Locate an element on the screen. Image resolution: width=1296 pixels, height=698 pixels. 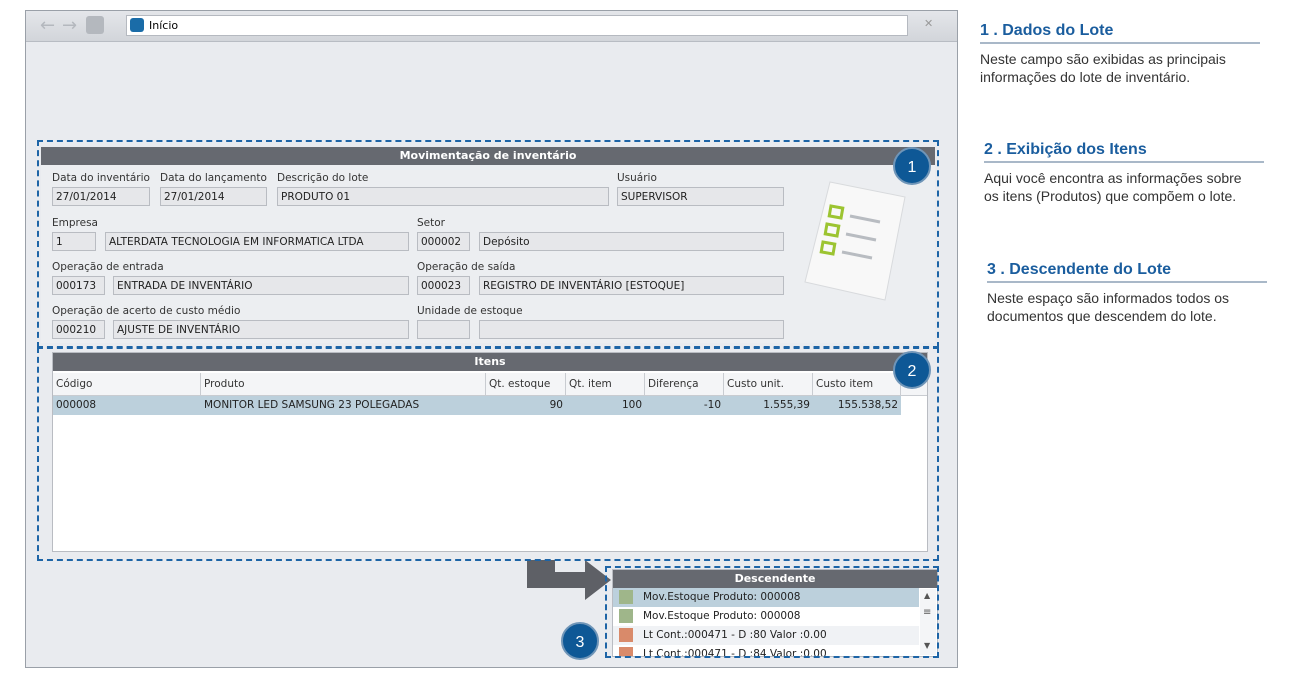
marker-3: 3 is located at coordinates (580, 641).